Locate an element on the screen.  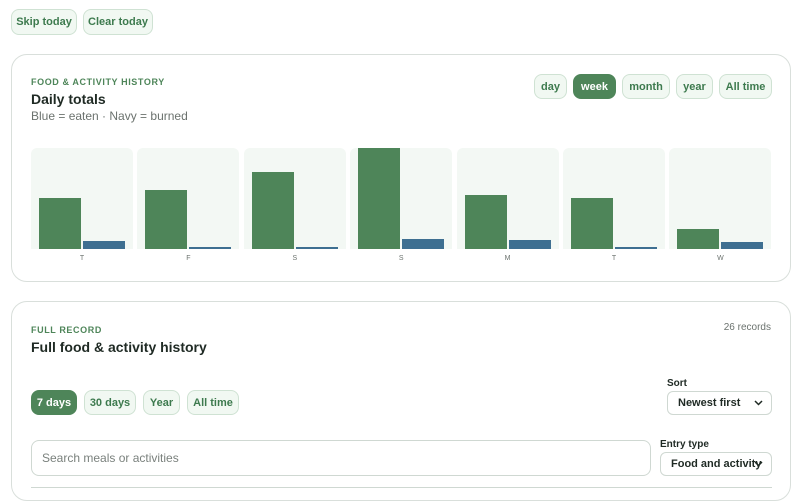
clear-today-button: Clear today is located at coordinates (118, 22).